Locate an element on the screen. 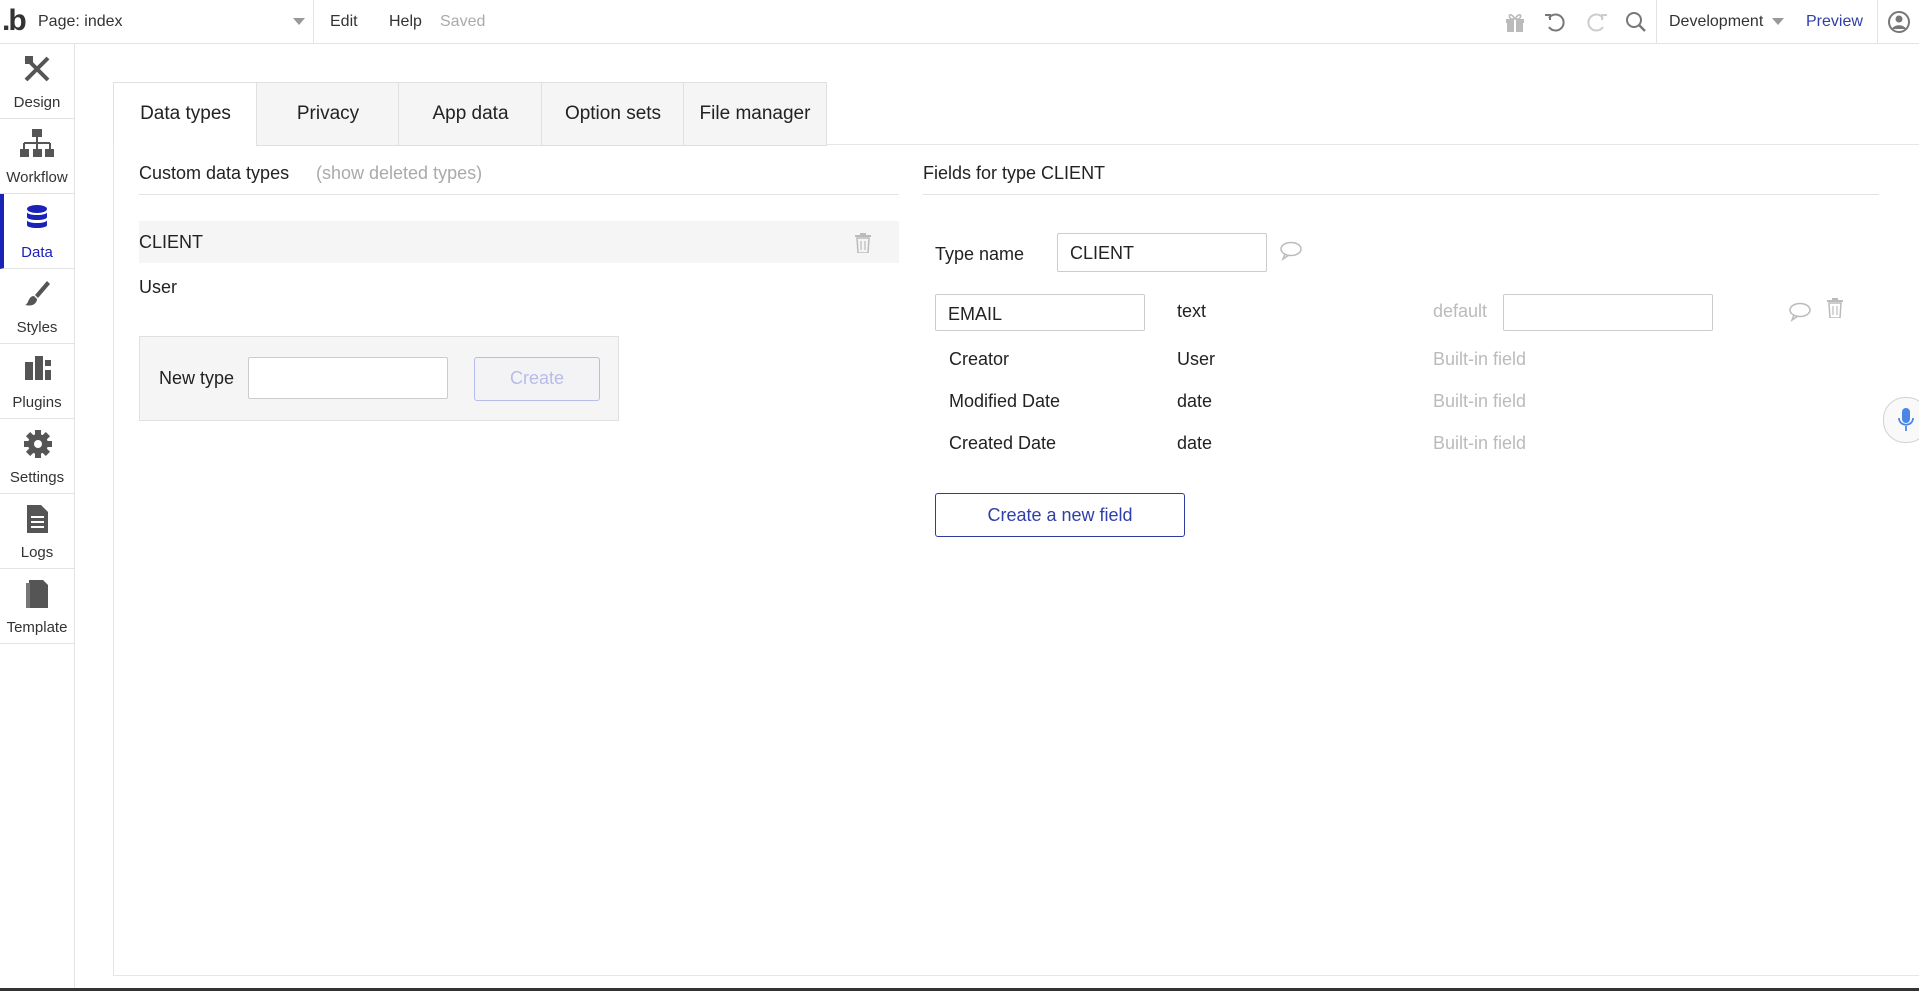 This screenshot has height=991, width=1919. field-name-input: EMAIL is located at coordinates (1040, 312).